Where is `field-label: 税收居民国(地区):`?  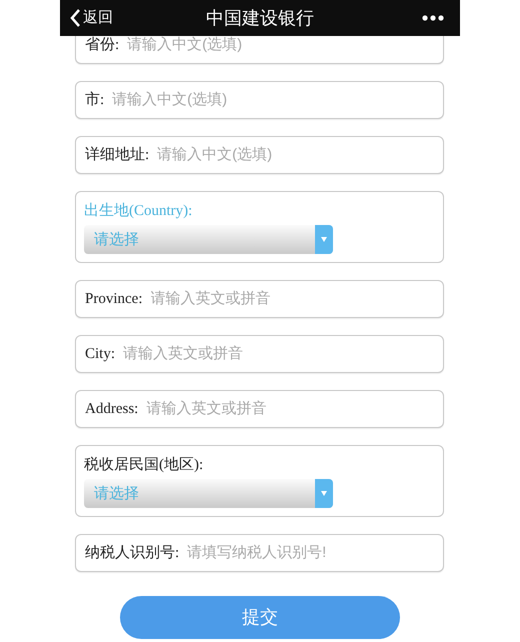 field-label: 税收居民国(地区): is located at coordinates (144, 465).